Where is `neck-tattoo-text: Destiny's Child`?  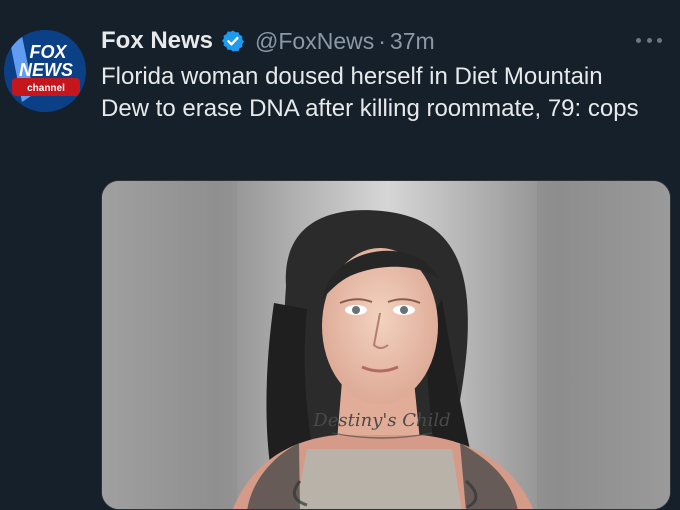 neck-tattoo-text: Destiny's Child is located at coordinates (381, 420).